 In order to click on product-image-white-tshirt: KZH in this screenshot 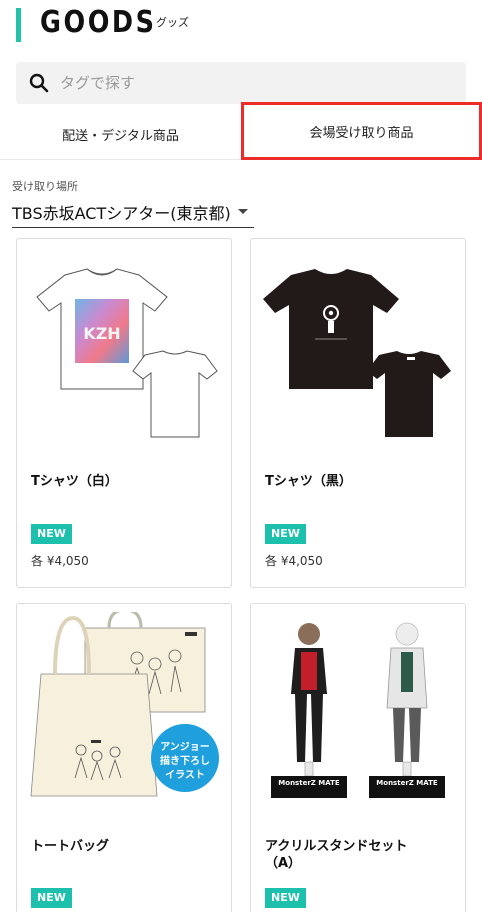, I will do `click(127, 353)`.